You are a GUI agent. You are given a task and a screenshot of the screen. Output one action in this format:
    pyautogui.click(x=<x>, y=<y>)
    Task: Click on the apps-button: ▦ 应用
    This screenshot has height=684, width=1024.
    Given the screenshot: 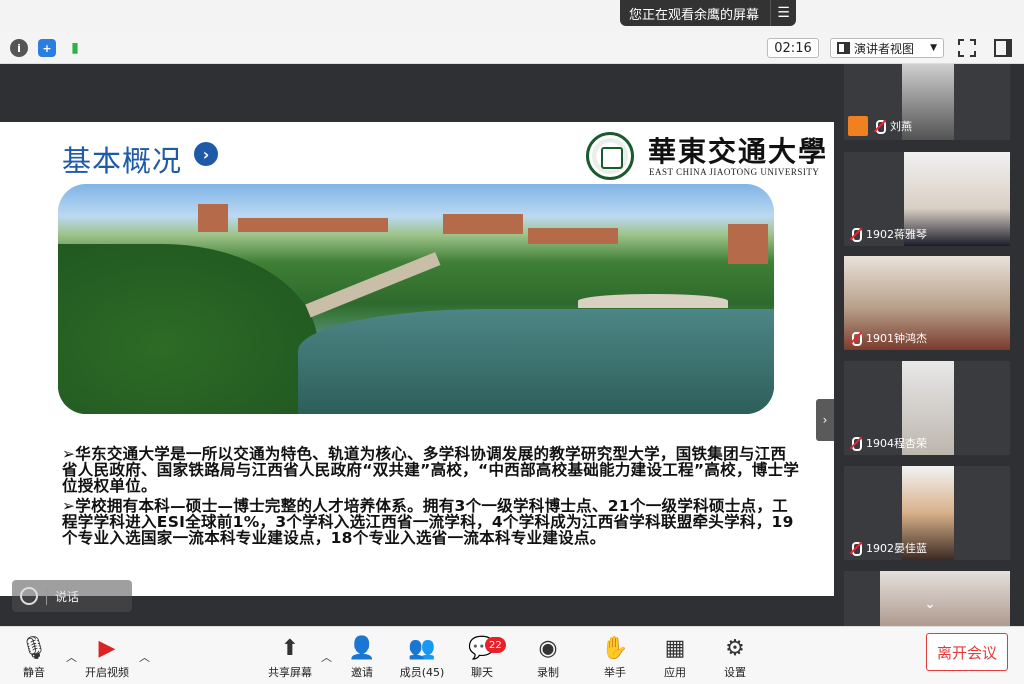 What is the action you would take?
    pyautogui.click(x=675, y=658)
    